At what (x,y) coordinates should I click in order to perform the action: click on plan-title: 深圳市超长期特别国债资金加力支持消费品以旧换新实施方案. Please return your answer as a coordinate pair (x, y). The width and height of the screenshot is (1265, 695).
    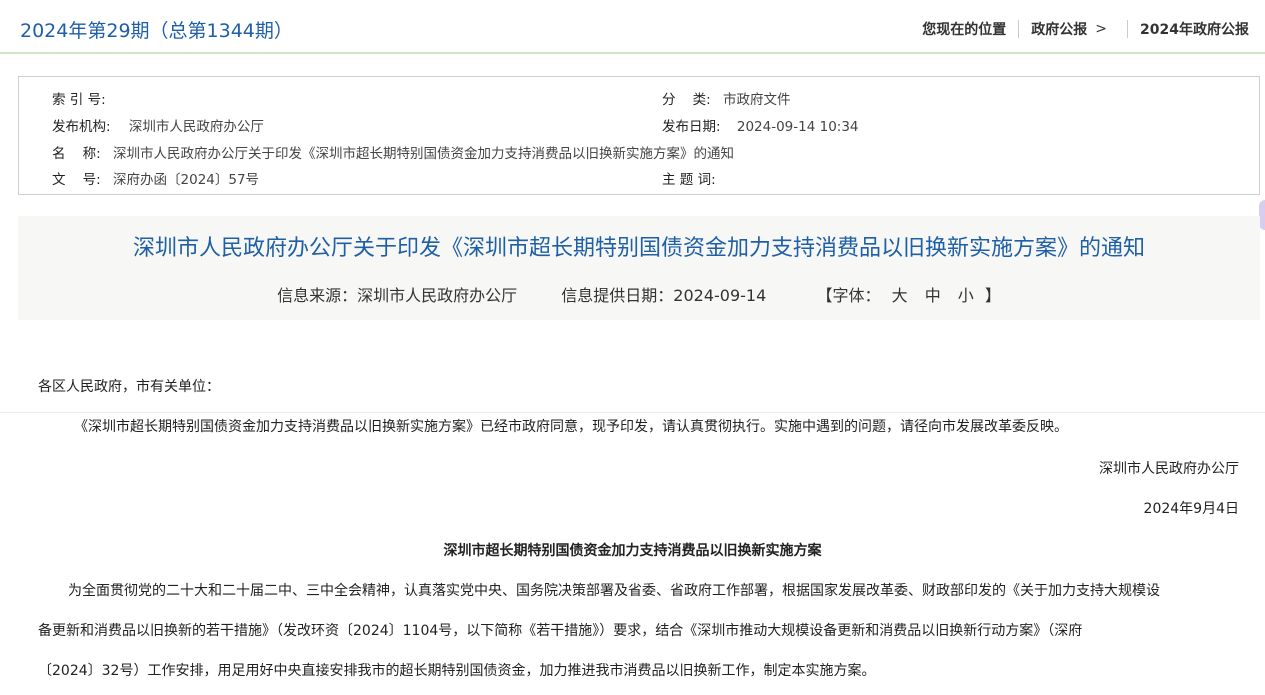
    Looking at the image, I should click on (632, 551).